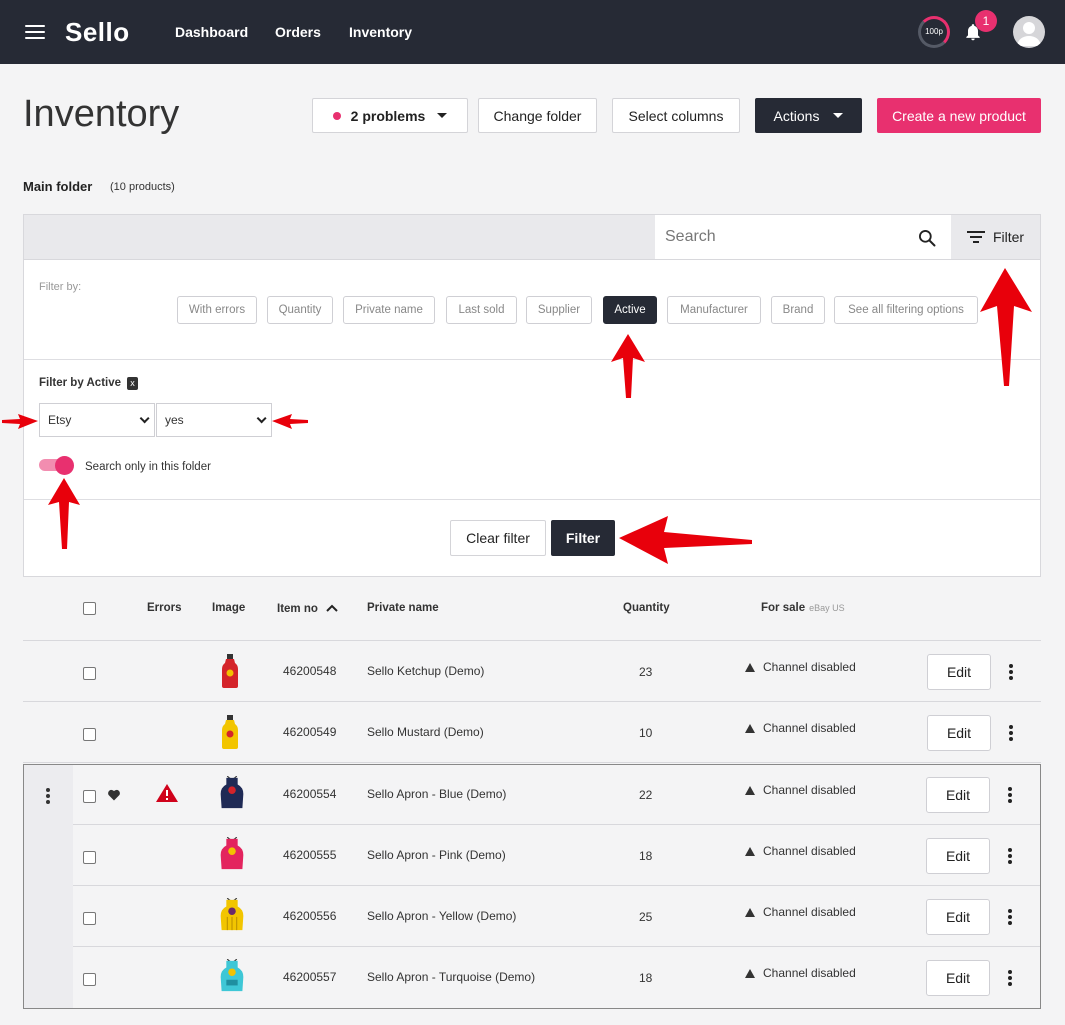 This screenshot has width=1065, height=1025. I want to click on header-for-sale-label: For sale, so click(783, 608).